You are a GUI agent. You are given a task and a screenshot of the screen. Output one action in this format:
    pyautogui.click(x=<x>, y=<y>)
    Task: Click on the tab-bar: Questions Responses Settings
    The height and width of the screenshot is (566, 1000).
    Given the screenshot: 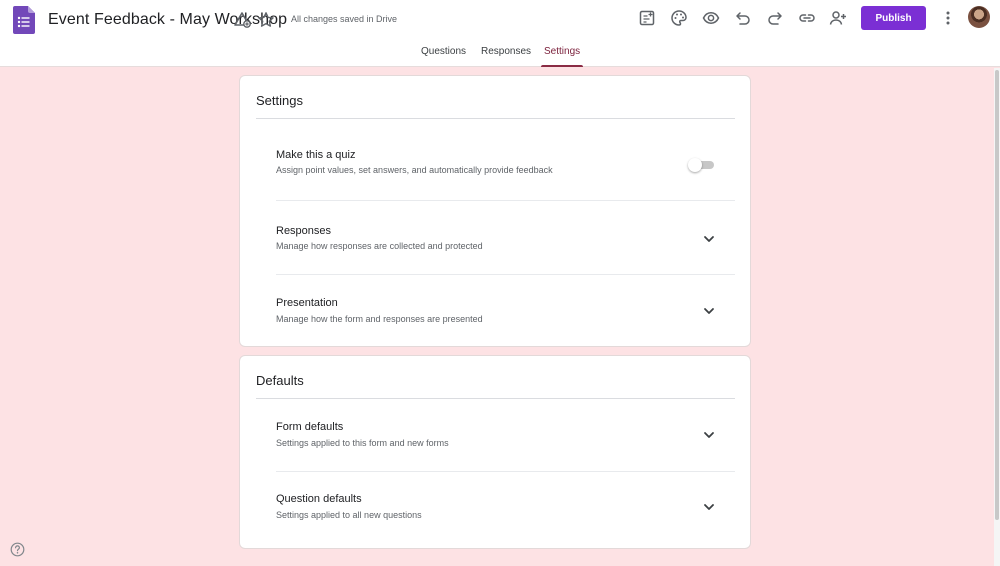 What is the action you would take?
    pyautogui.click(x=500, y=56)
    